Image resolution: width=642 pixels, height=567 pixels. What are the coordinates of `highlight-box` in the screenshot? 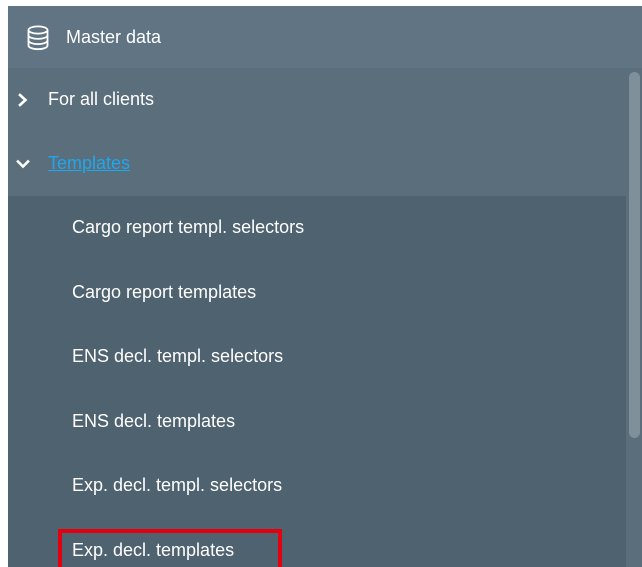 It's located at (170, 548).